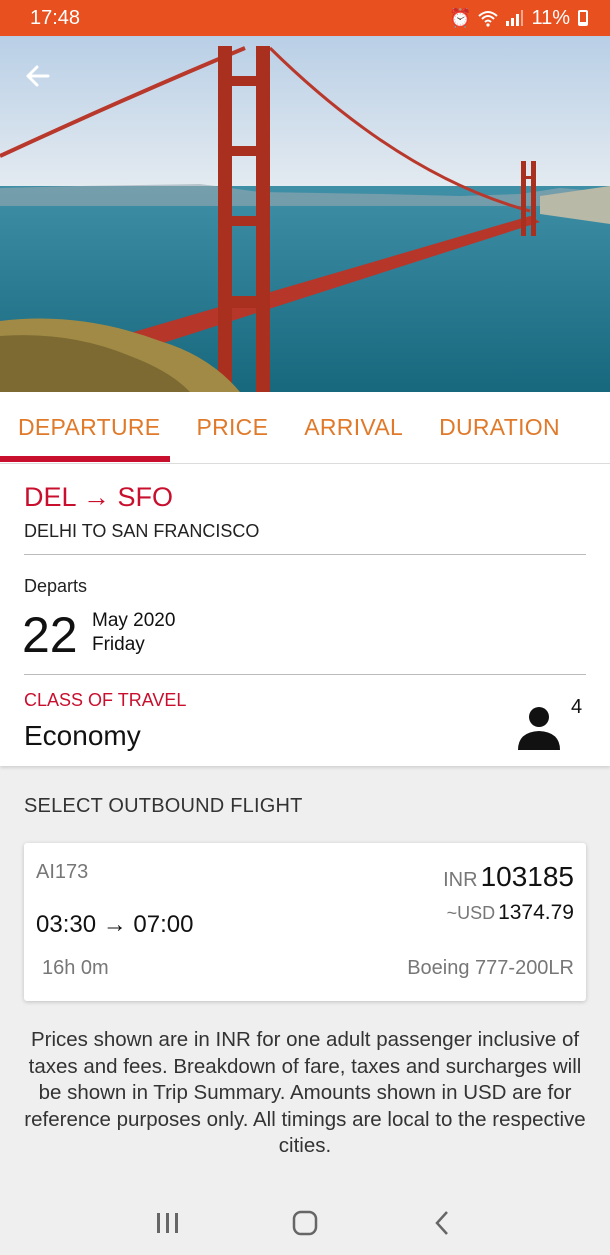 This screenshot has width=610, height=1255. Describe the element at coordinates (89, 428) in the screenshot. I see `tab-departure: DEPARTURE` at that location.